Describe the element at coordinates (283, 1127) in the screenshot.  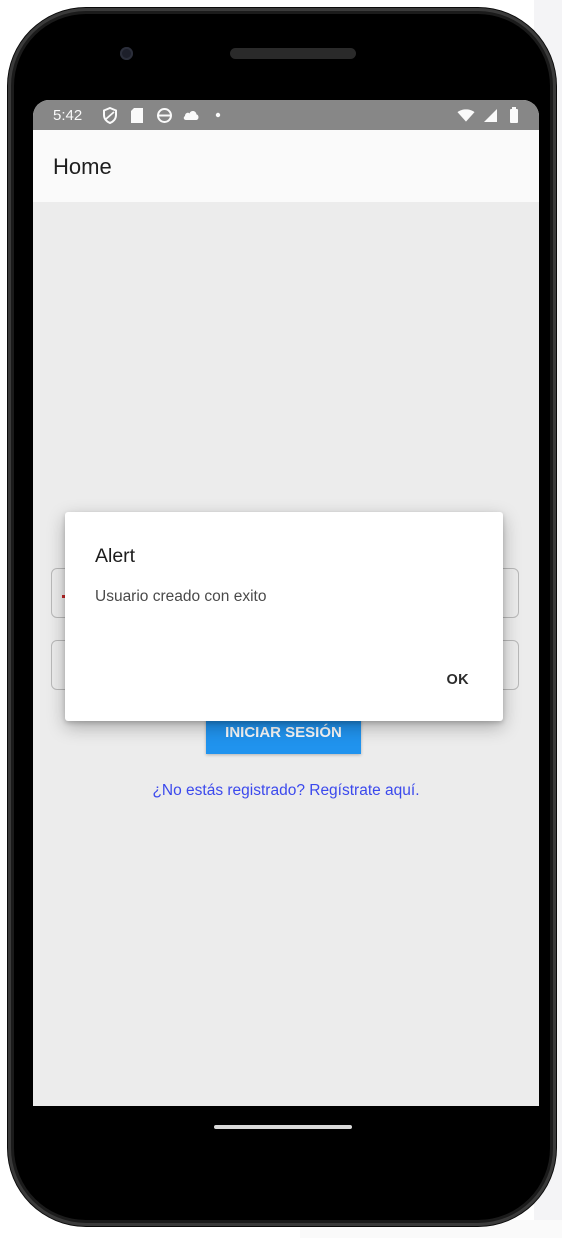
I see `home-gesture-handle` at that location.